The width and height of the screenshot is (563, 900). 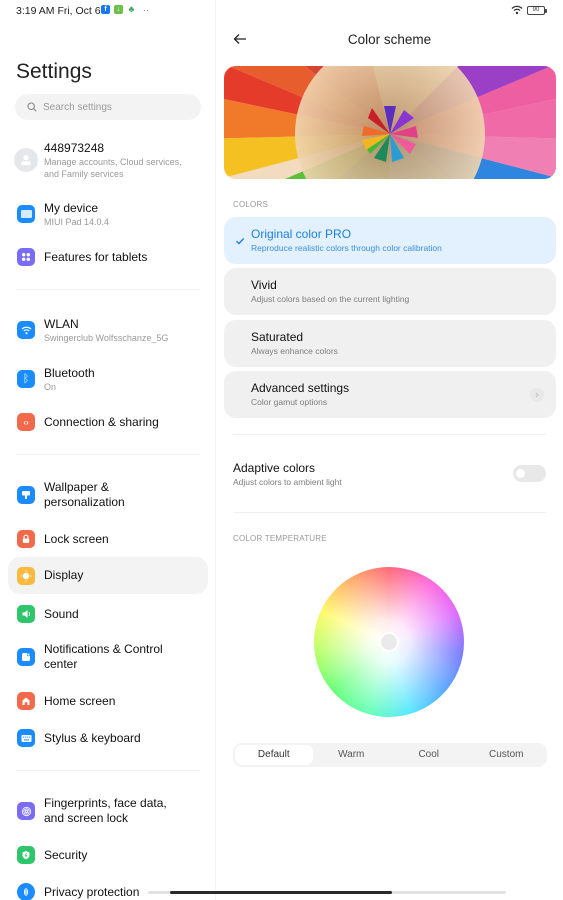 What do you see at coordinates (106, 337) in the screenshot?
I see `sidebar-sub: Swingerclub Wolfsschanze_5G` at bounding box center [106, 337].